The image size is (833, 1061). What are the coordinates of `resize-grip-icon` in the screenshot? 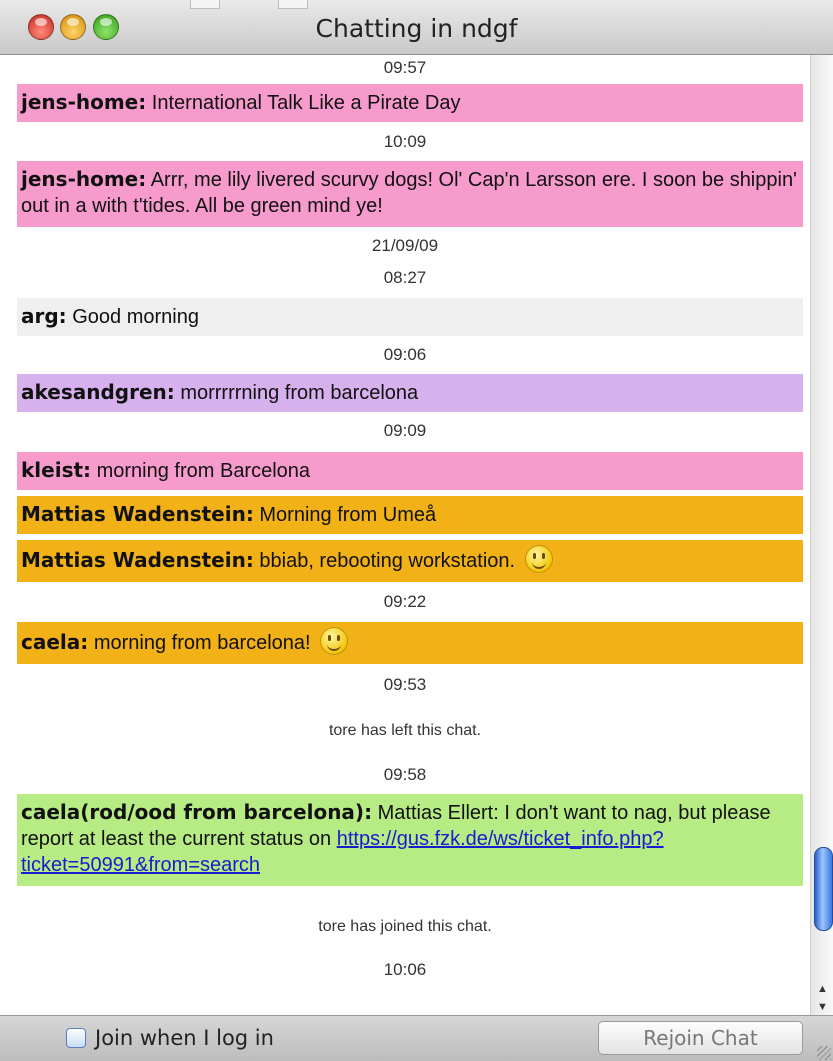 It's located at (824, 1053).